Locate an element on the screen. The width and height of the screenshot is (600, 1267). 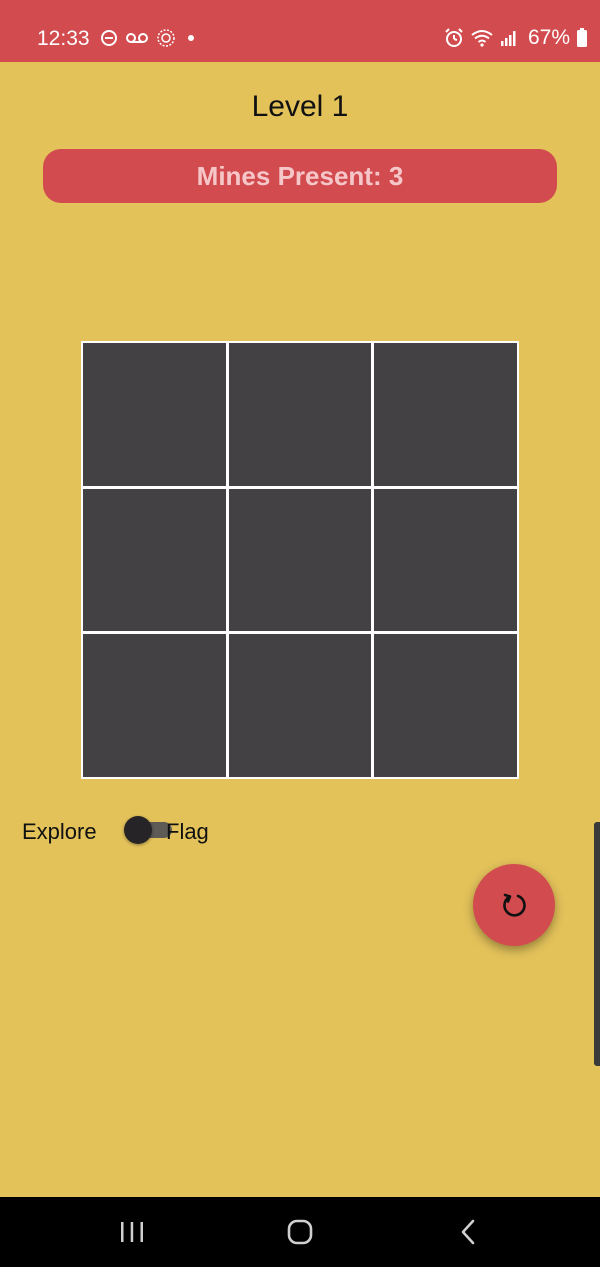
recent-apps-icon is located at coordinates (132, 1232).